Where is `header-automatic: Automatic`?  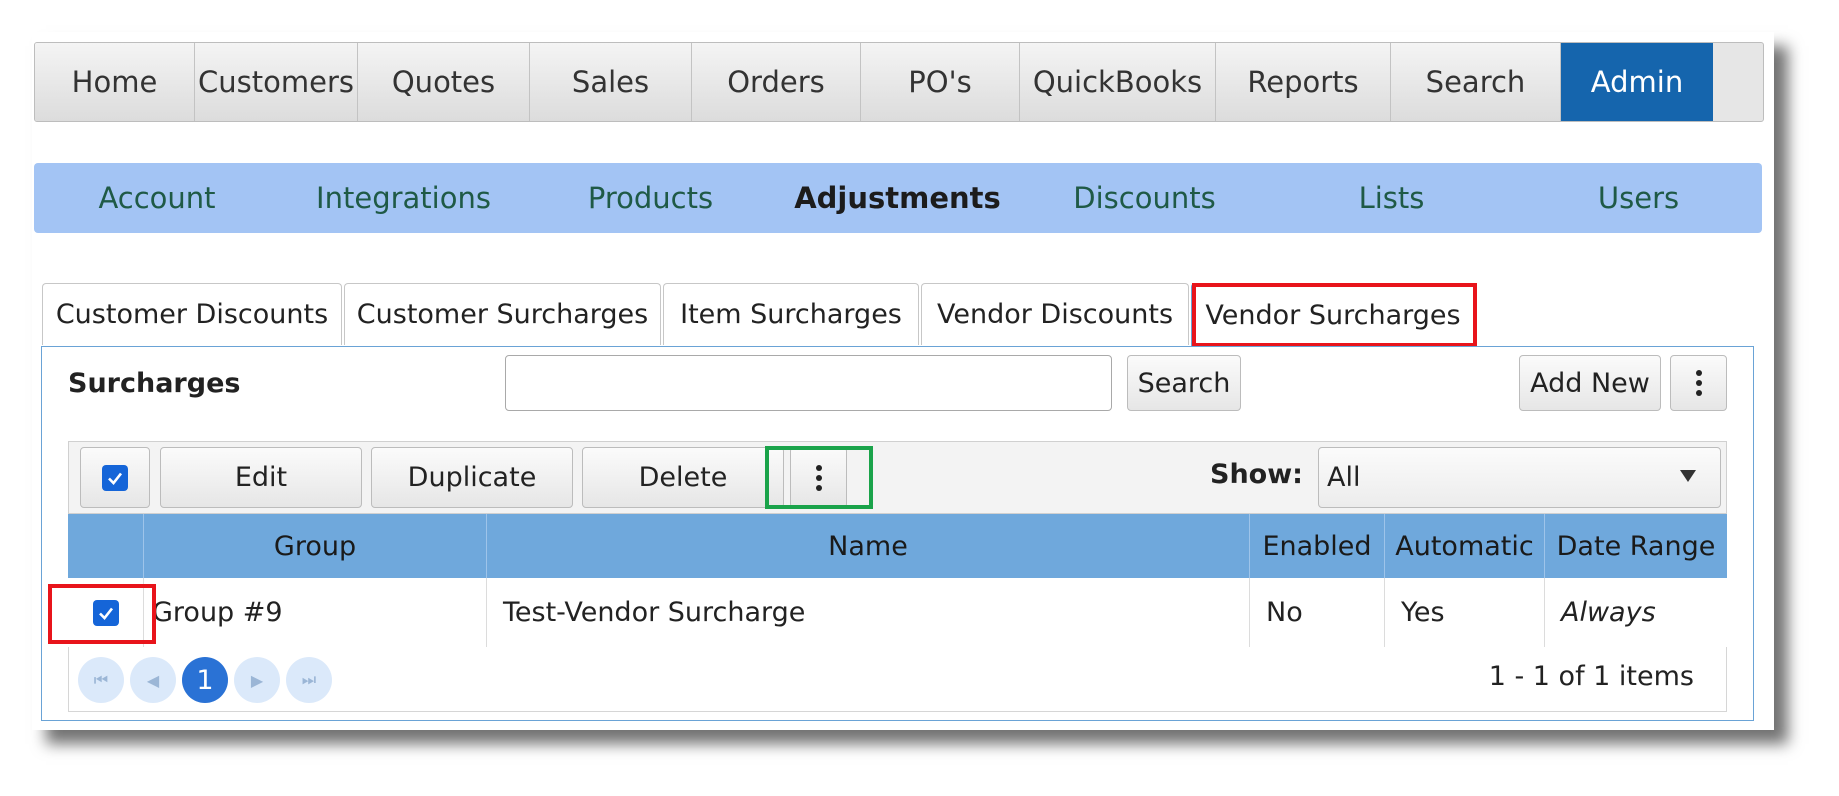
header-automatic: Automatic is located at coordinates (1465, 546).